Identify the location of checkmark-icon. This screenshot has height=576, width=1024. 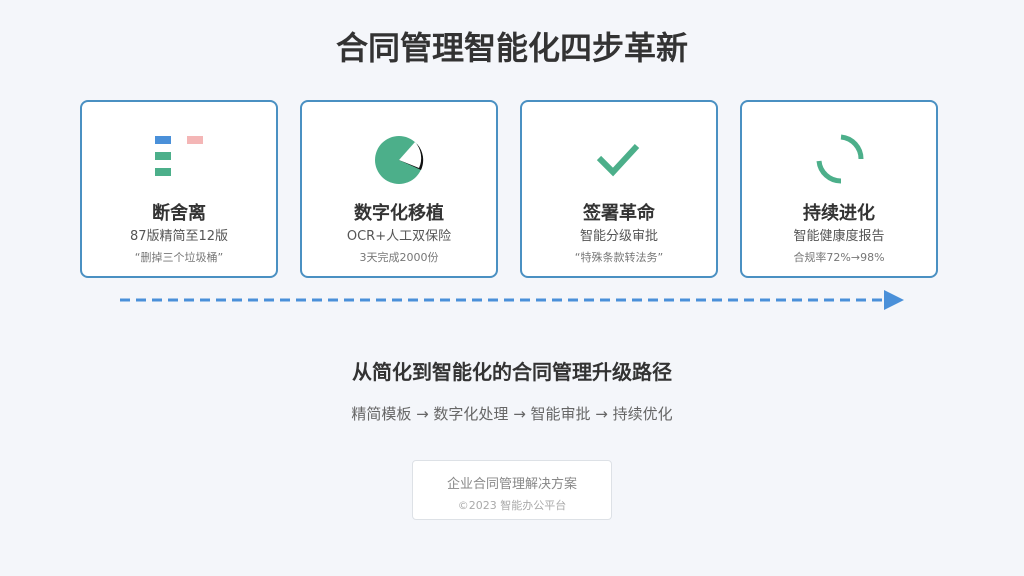
(618, 160).